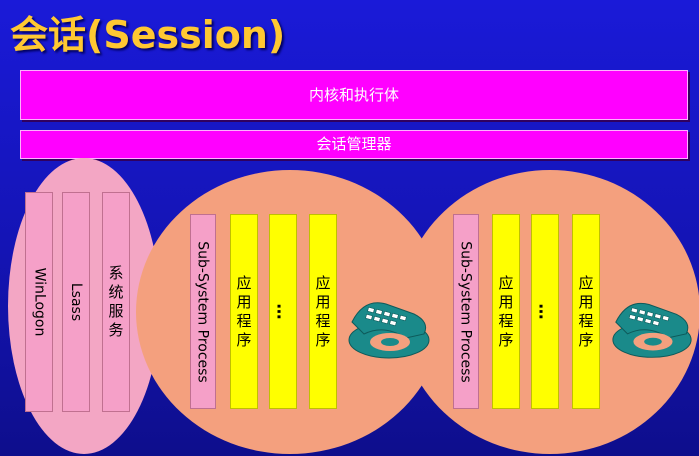 The width and height of the screenshot is (699, 456). I want to click on lsass-process-box: Lsass, so click(76, 302).